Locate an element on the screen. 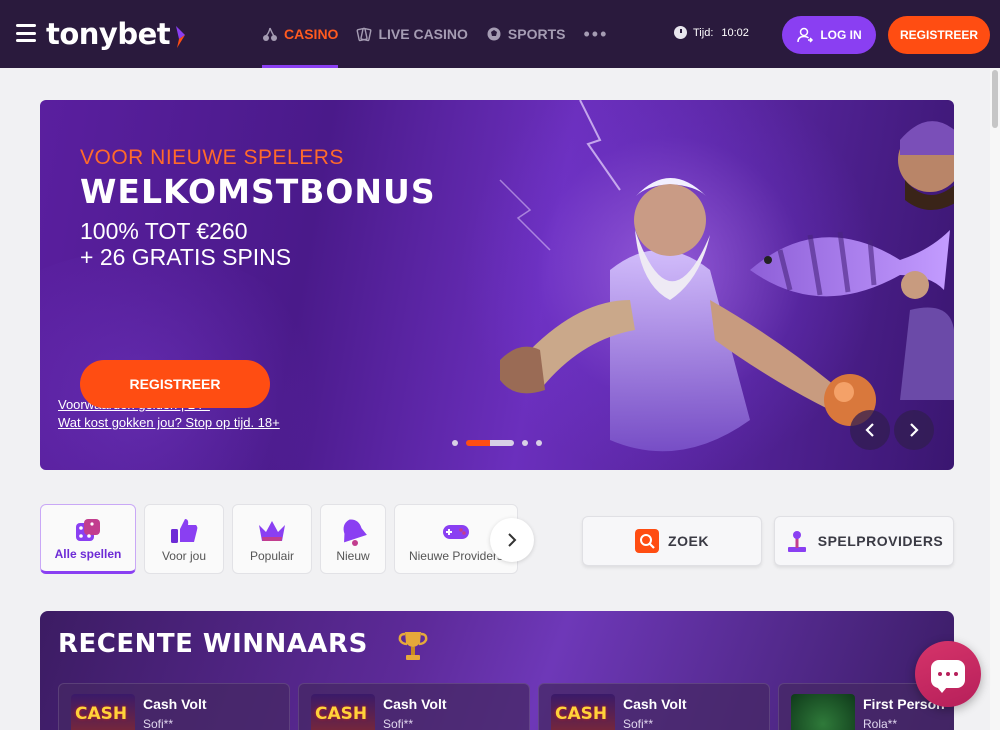 The image size is (1000, 730). carousel-dots is located at coordinates (501, 443).